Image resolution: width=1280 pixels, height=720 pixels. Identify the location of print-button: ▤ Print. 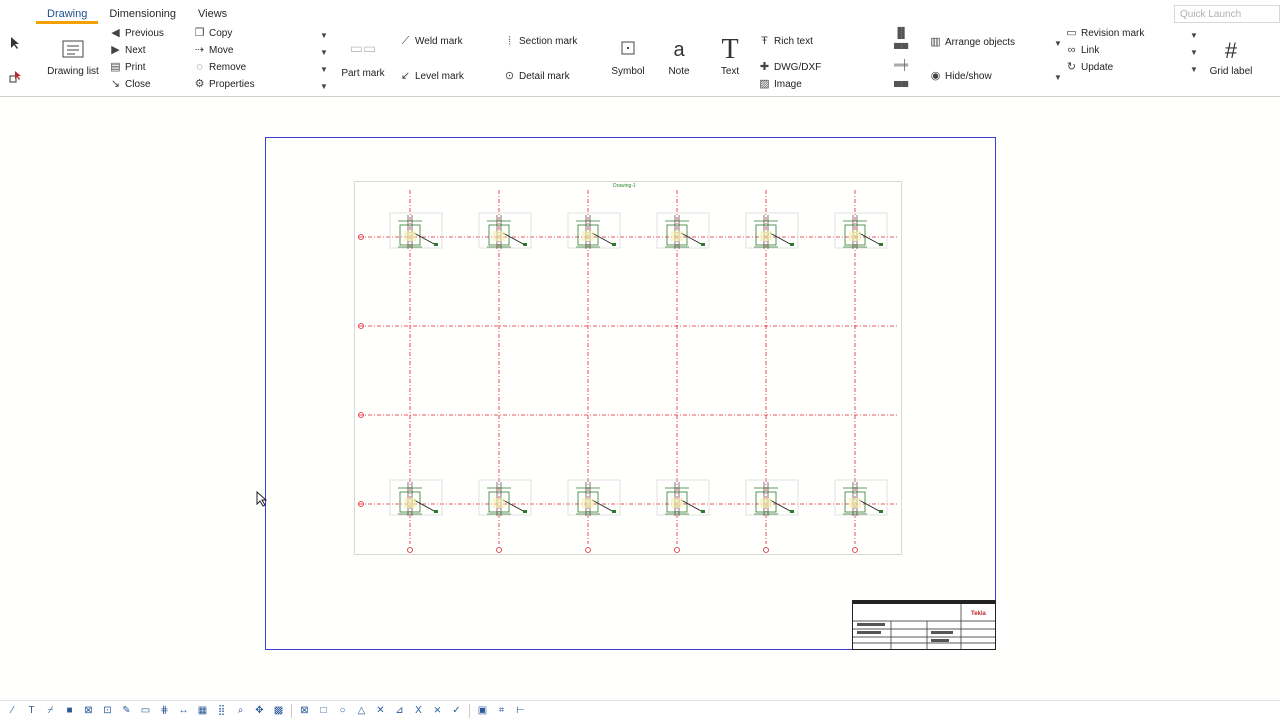
(127, 68).